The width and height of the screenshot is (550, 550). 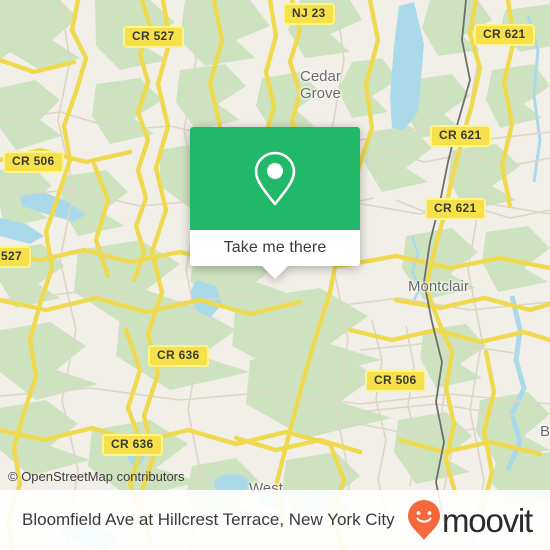 I want to click on road-shield-527-edge: 527, so click(x=15, y=257).